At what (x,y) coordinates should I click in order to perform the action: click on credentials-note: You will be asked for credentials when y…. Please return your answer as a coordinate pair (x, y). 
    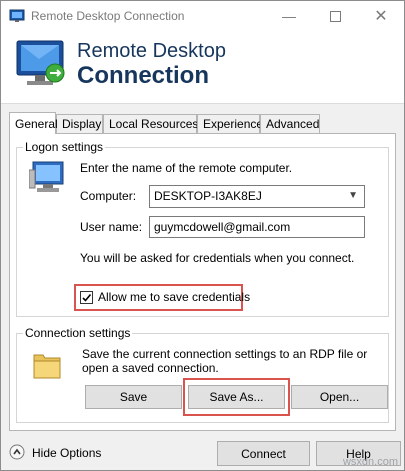
    Looking at the image, I should click on (217, 258).